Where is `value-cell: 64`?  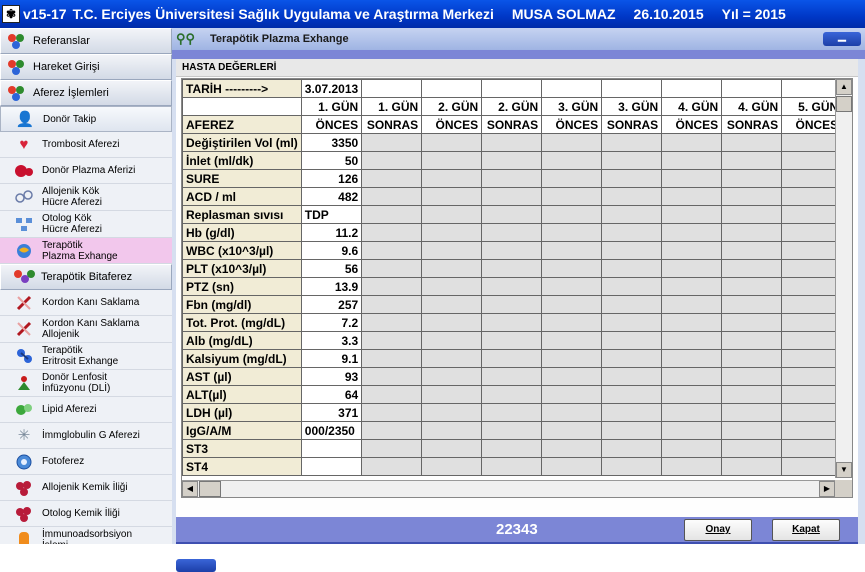
value-cell: 64 is located at coordinates (331, 394).